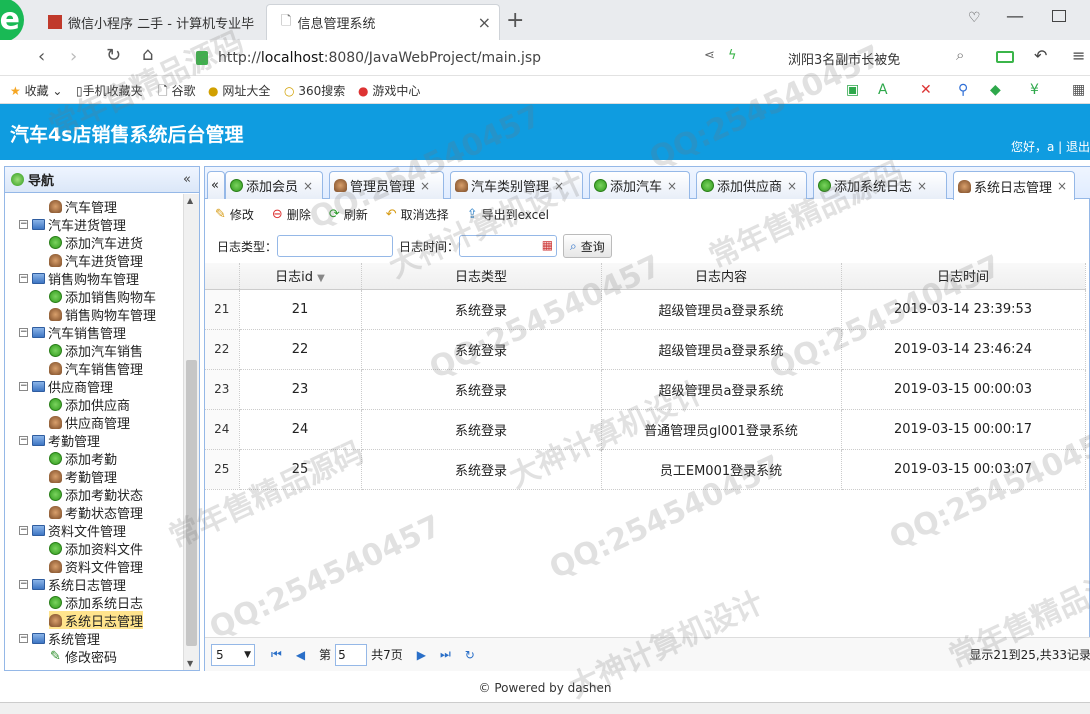 Image resolution: width=1090 pixels, height=714 pixels. I want to click on home-icon: ⌂, so click(147, 54).